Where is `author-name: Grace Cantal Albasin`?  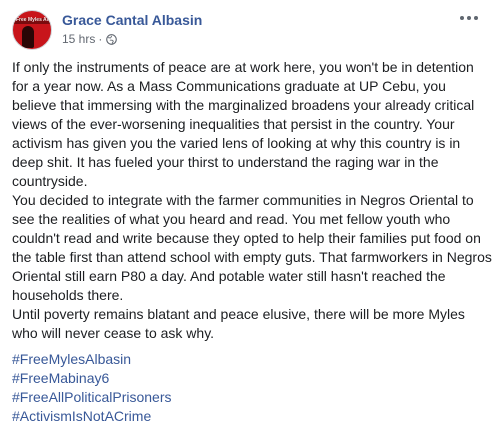 author-name: Grace Cantal Albasin is located at coordinates (132, 20).